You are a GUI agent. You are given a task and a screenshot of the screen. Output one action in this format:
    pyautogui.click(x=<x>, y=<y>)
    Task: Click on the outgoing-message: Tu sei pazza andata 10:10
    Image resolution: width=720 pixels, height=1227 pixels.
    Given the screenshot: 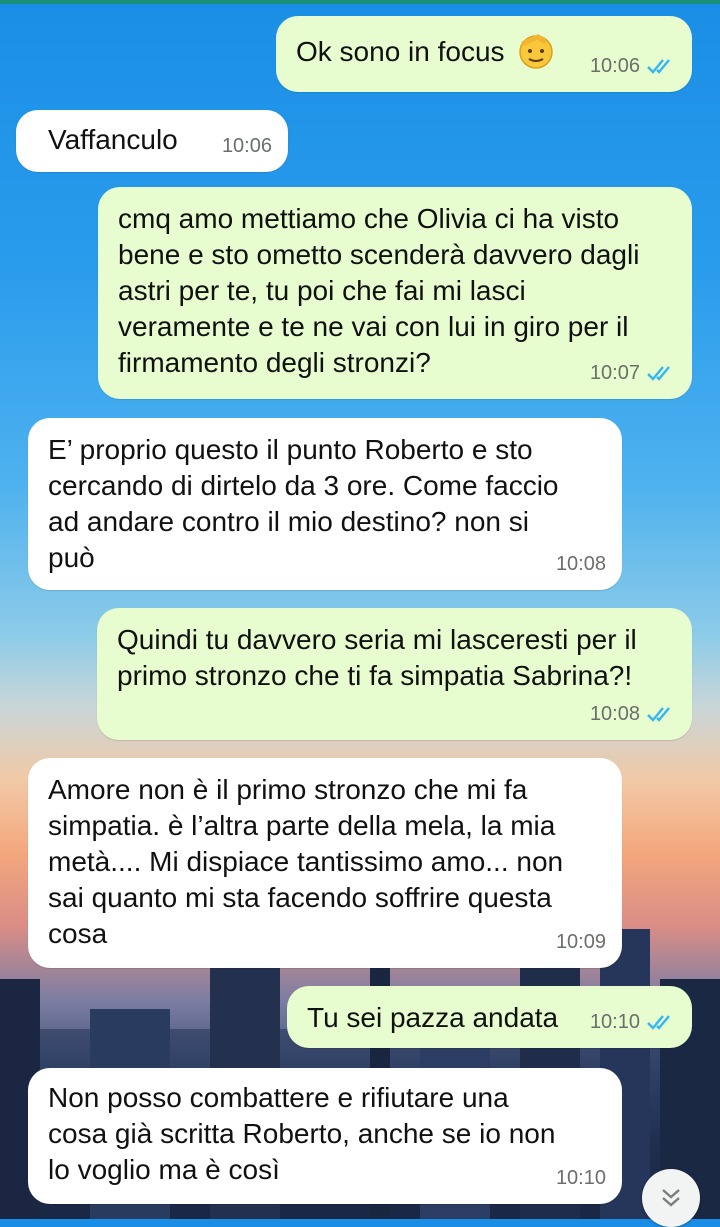 What is the action you would take?
    pyautogui.click(x=489, y=1017)
    